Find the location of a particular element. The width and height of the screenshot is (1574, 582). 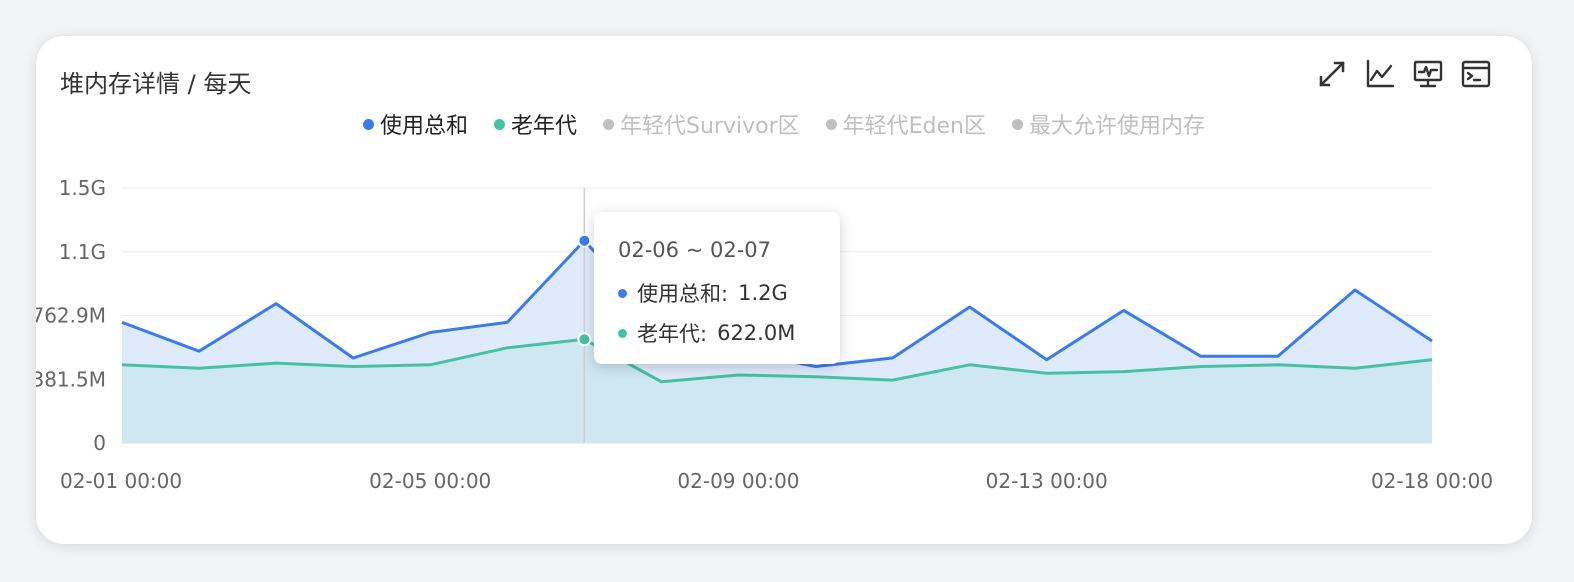

x-tick-label: 02-13 00:00 is located at coordinates (1047, 481).